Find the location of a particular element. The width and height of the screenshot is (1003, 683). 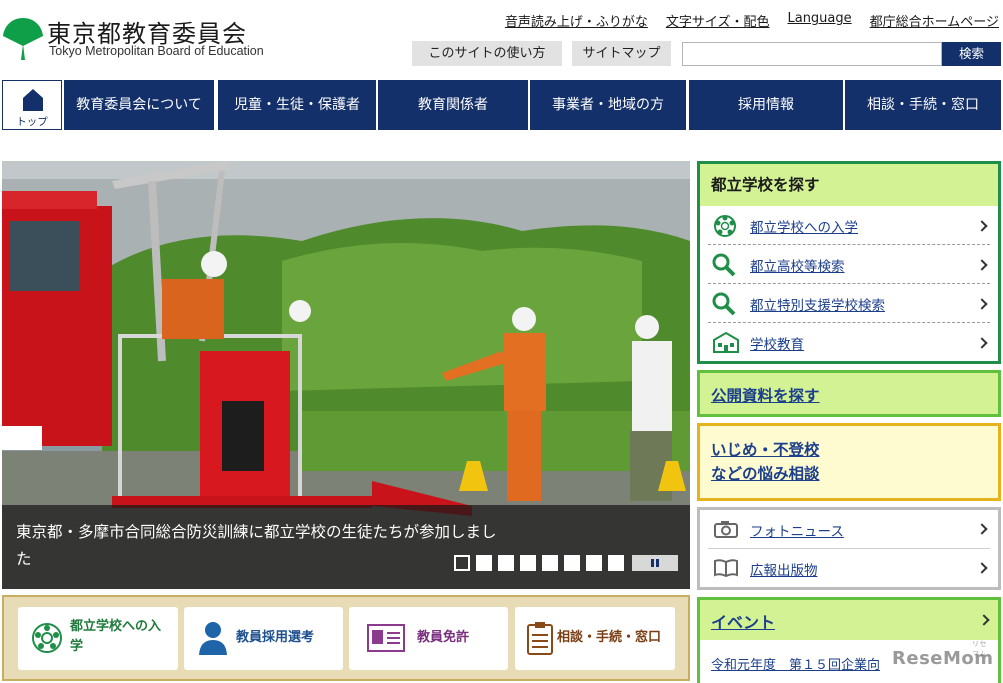

school-search-item-label: 都立特別支援学校検索 is located at coordinates (817, 306).